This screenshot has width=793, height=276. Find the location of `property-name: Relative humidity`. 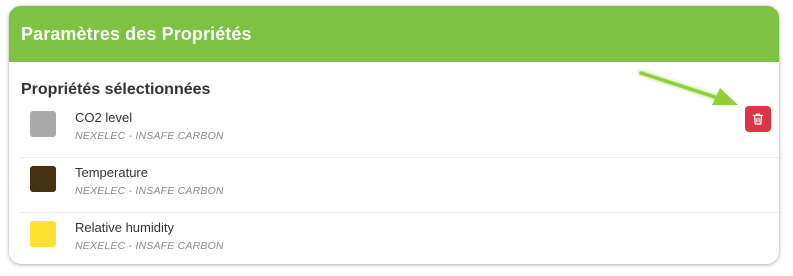

property-name: Relative humidity is located at coordinates (124, 227).